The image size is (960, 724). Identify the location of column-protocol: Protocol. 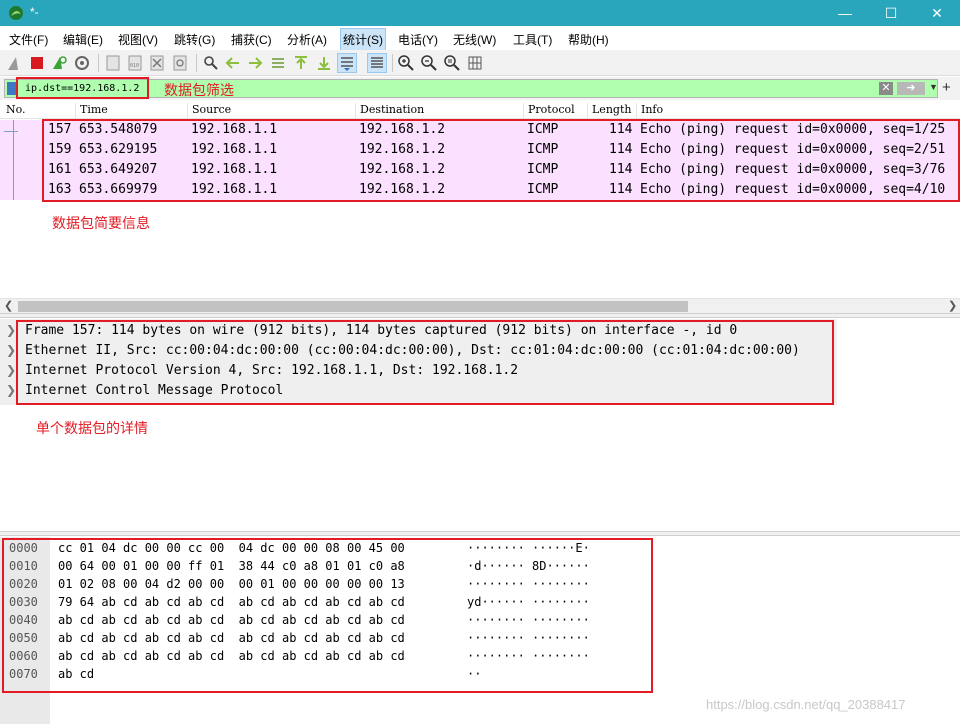
(555, 111).